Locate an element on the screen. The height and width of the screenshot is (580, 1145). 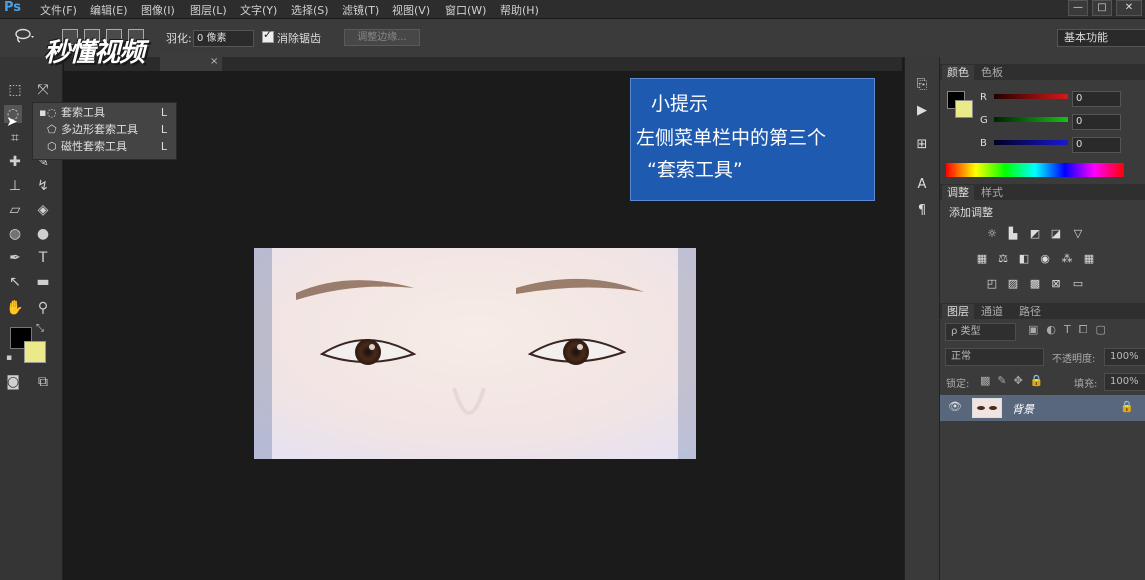
path-selection-icon: ↖ is located at coordinates (15, 282).